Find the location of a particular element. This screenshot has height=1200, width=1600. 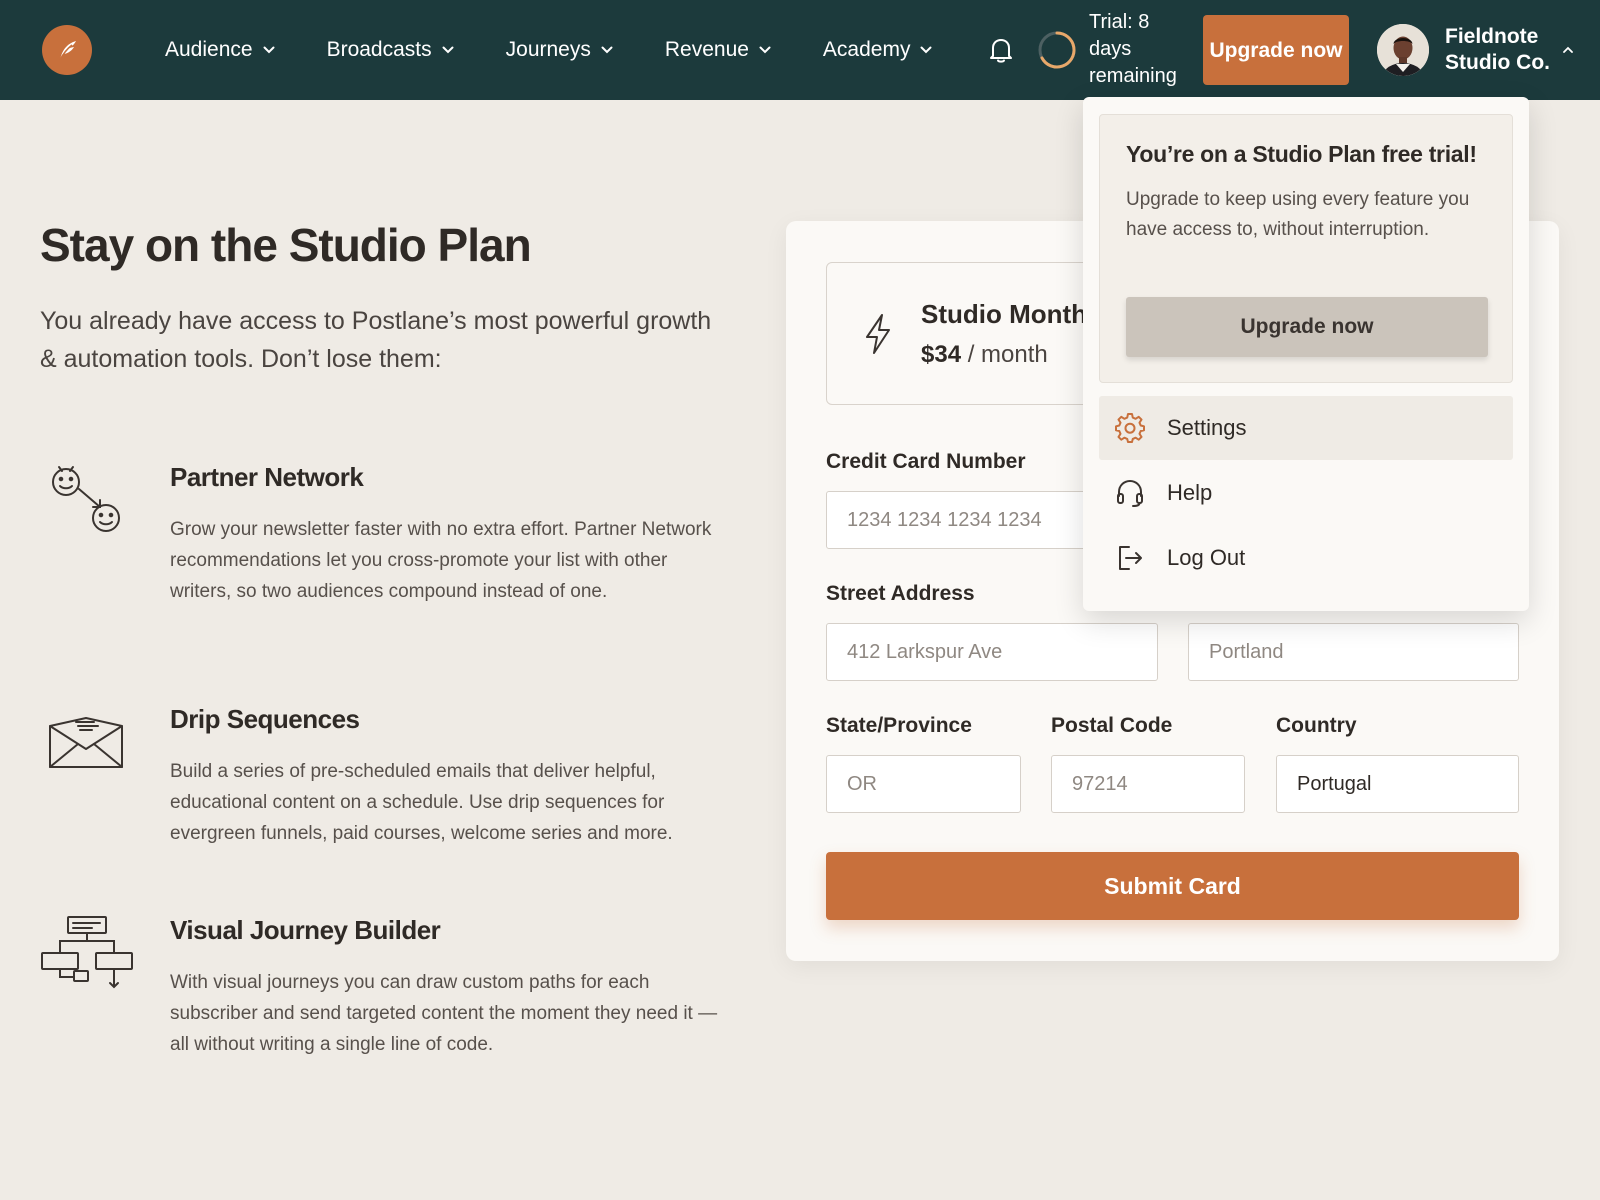

account-name: Fieldnote Studio Co. is located at coordinates (1505, 50).